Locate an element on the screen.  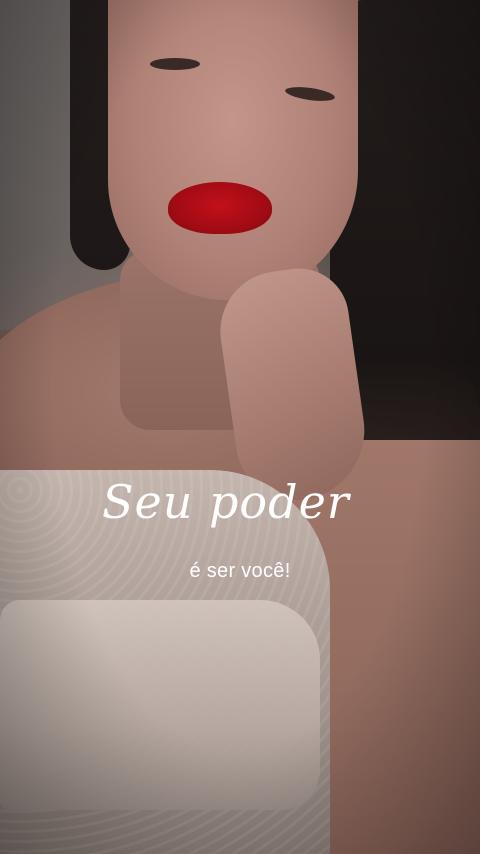
caption-text: é ser você! is located at coordinates (240, 571).